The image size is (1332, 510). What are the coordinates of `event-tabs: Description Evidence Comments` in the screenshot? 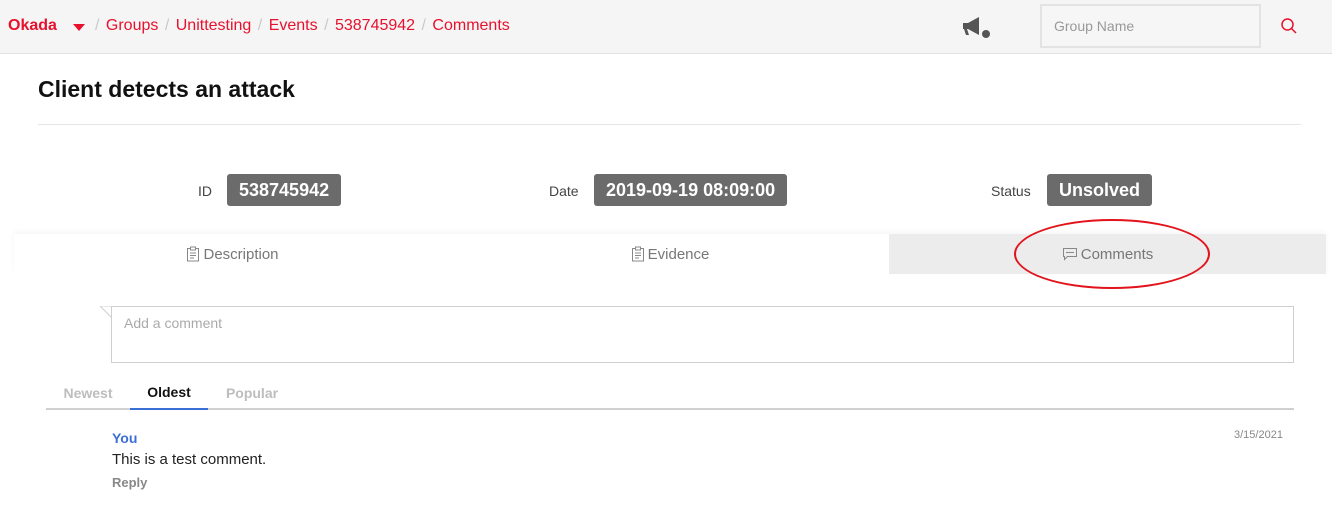 It's located at (670, 254).